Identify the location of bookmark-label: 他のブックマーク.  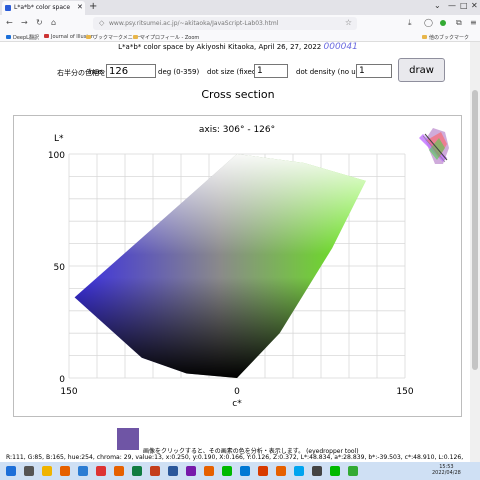
(449, 38).